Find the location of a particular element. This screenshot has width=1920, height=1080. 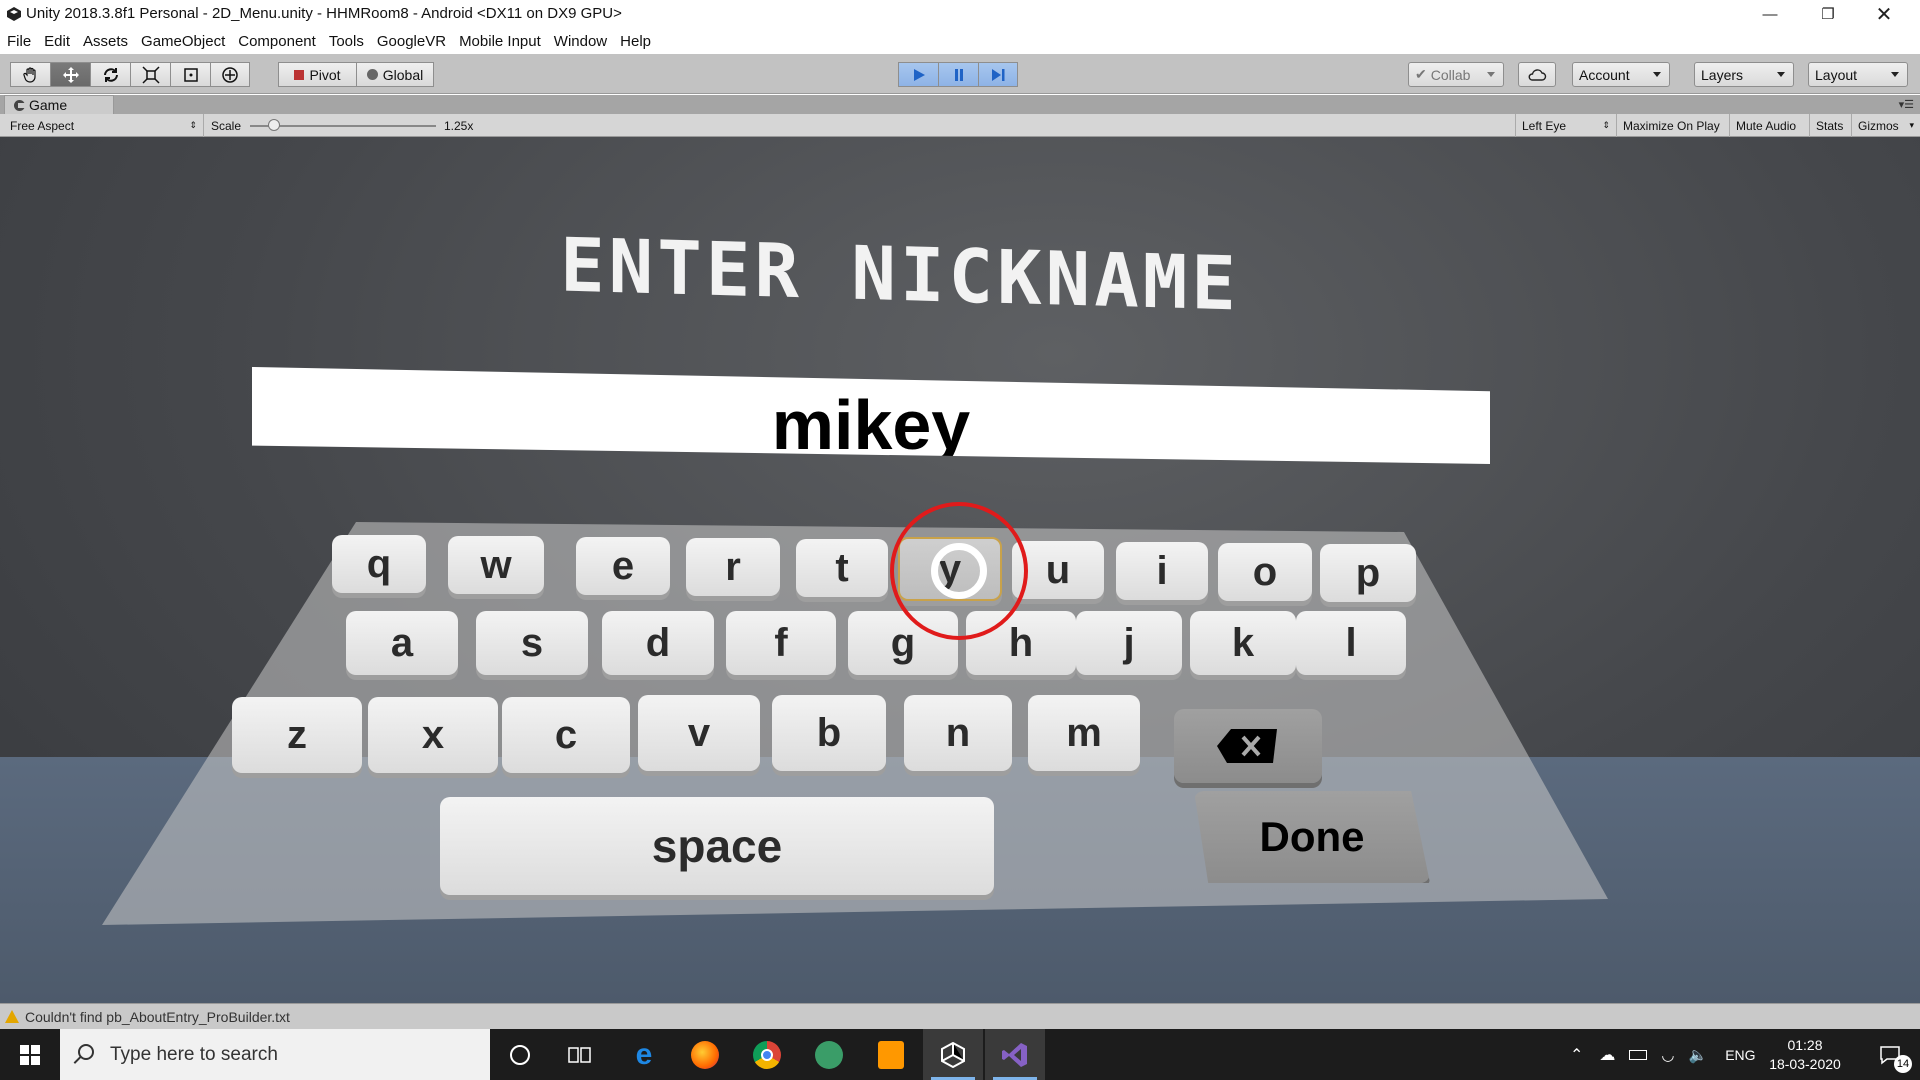

menu-help: Help is located at coordinates (635, 41).